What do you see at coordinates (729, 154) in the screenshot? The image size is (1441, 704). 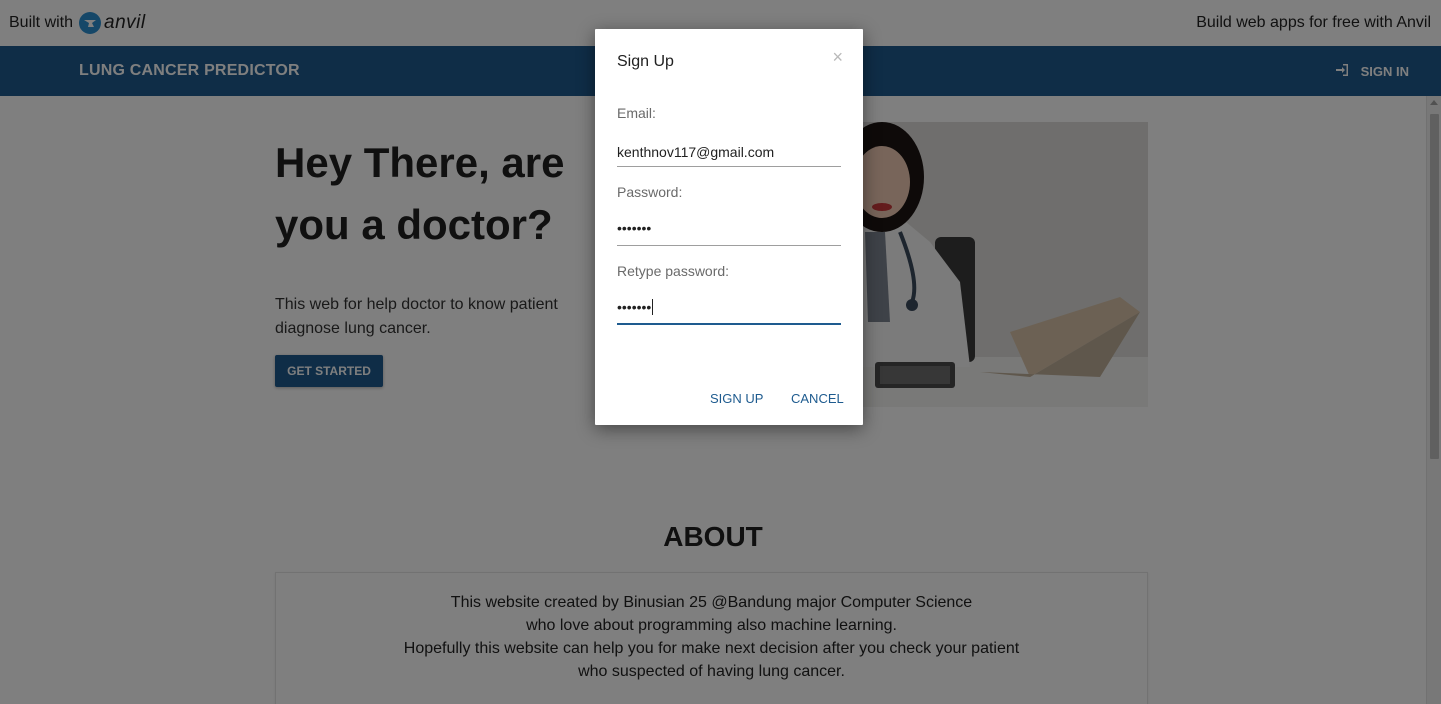 I see `email-field` at bounding box center [729, 154].